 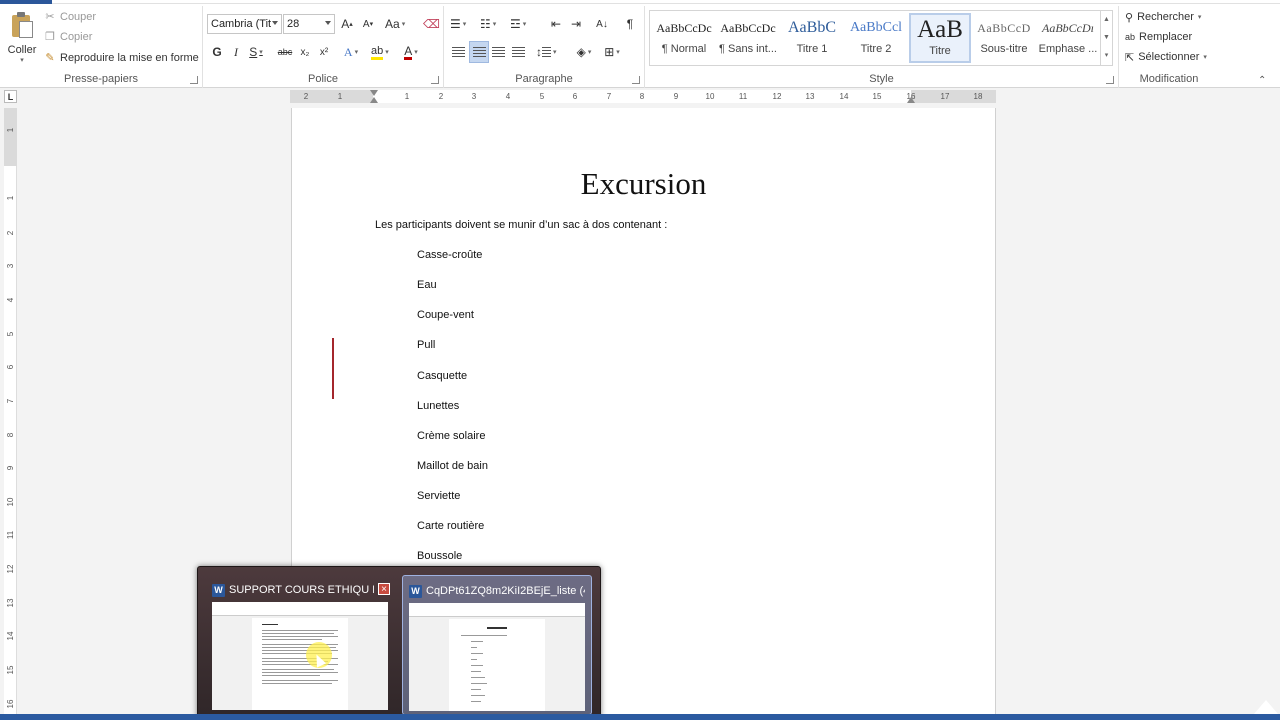 I want to click on change-case-icon: Aa, so click(x=392, y=24).